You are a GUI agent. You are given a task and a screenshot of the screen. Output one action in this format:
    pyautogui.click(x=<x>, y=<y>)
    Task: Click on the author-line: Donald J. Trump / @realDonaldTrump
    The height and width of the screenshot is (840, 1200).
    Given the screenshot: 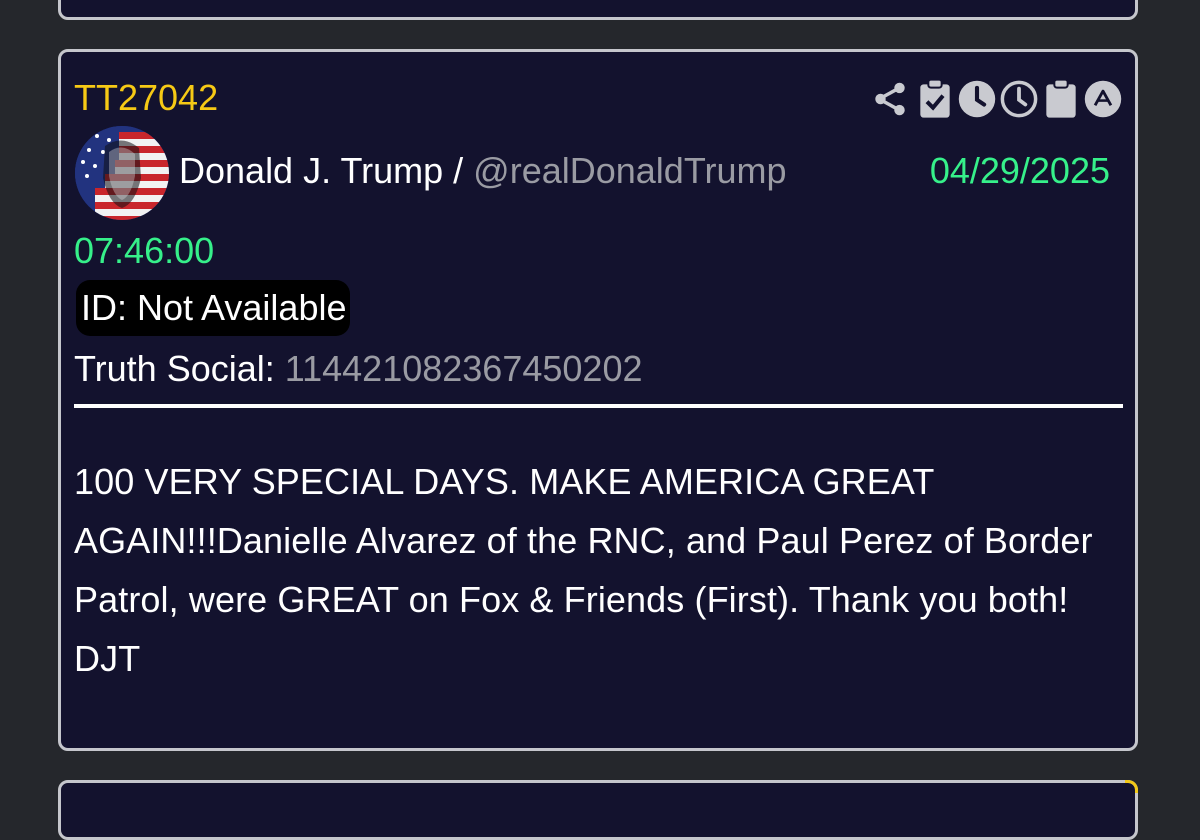 What is the action you would take?
    pyautogui.click(x=483, y=171)
    